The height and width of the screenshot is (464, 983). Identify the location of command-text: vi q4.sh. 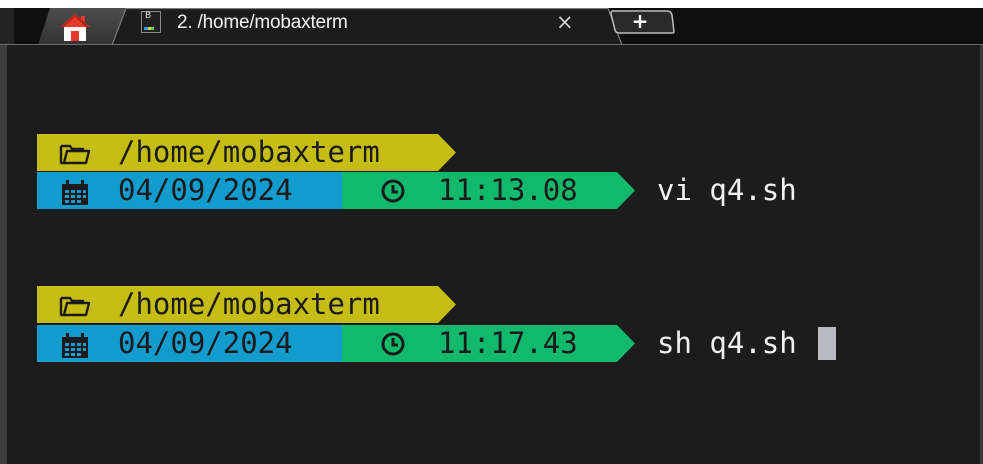
(727, 190).